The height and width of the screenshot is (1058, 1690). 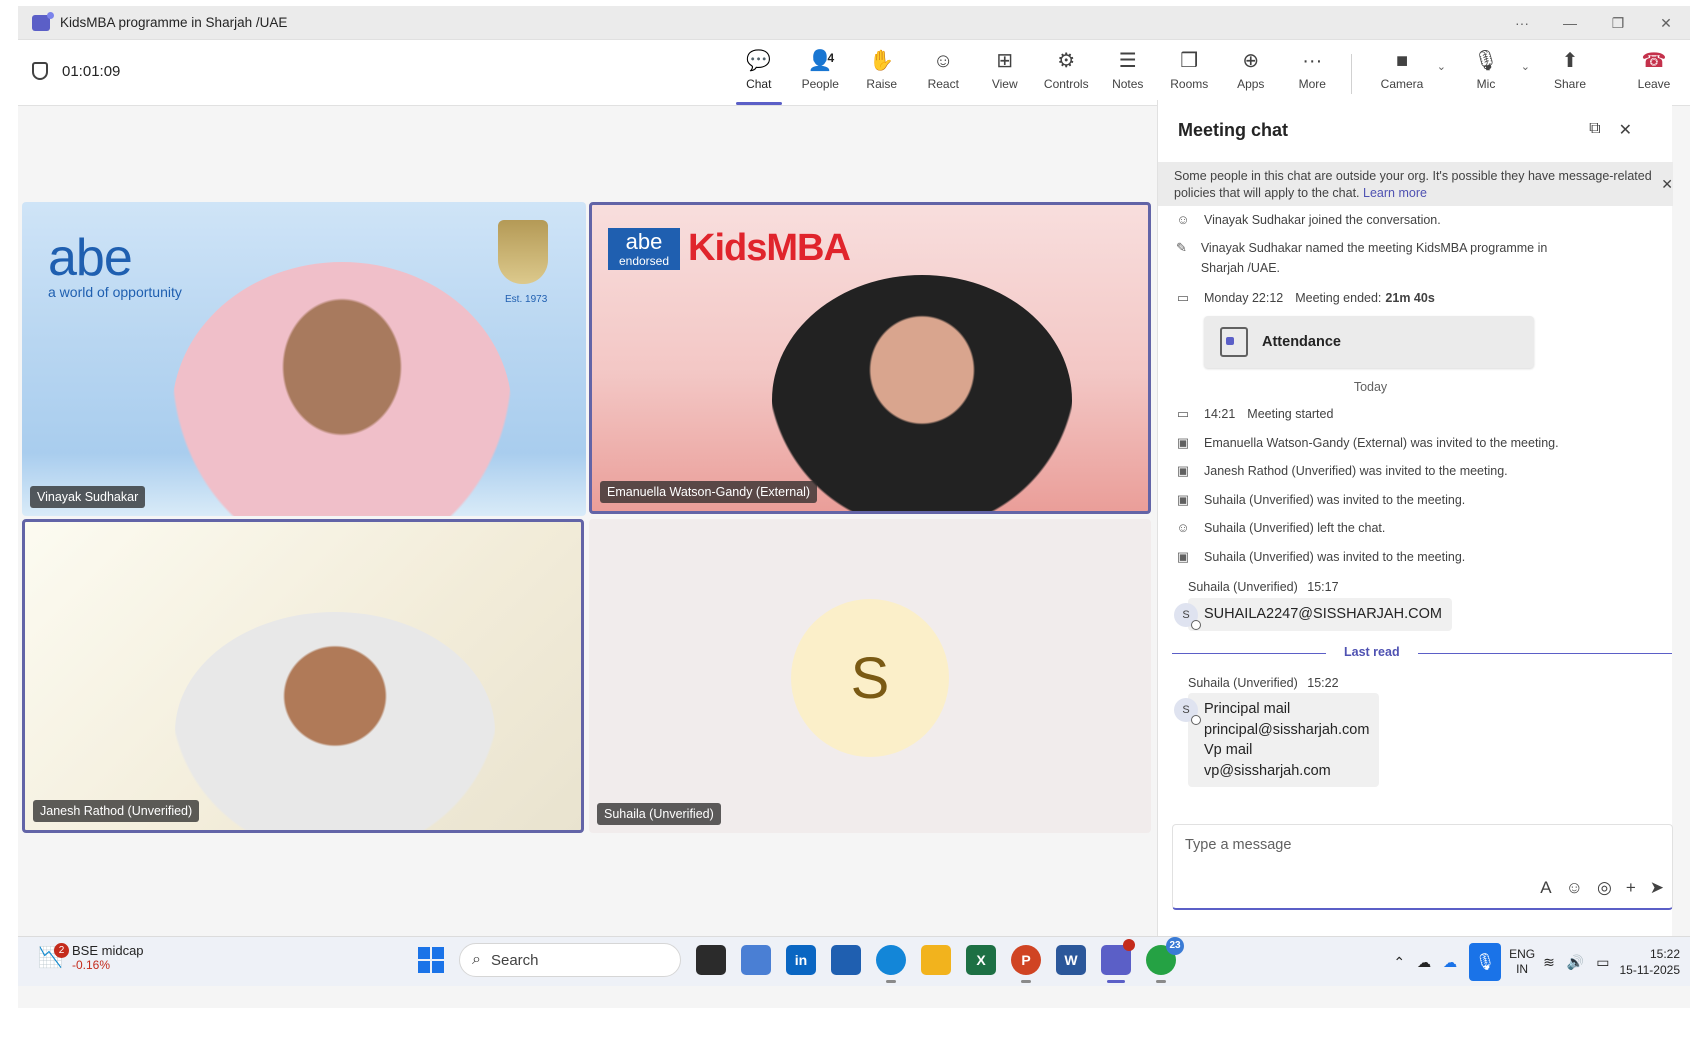 What do you see at coordinates (1574, 888) in the screenshot?
I see `emoji-icon: ☺` at bounding box center [1574, 888].